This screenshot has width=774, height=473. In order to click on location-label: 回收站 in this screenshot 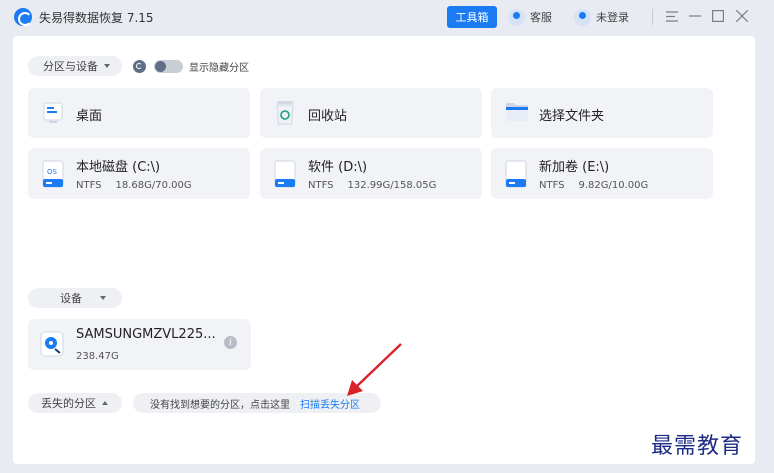, I will do `click(328, 116)`.